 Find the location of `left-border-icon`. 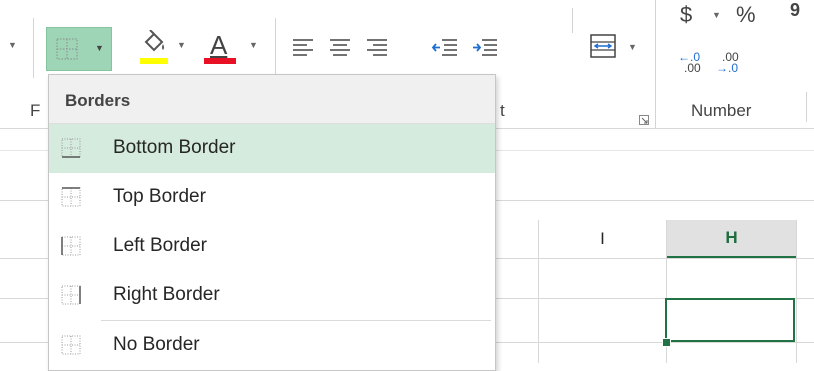

left-border-icon is located at coordinates (71, 246).